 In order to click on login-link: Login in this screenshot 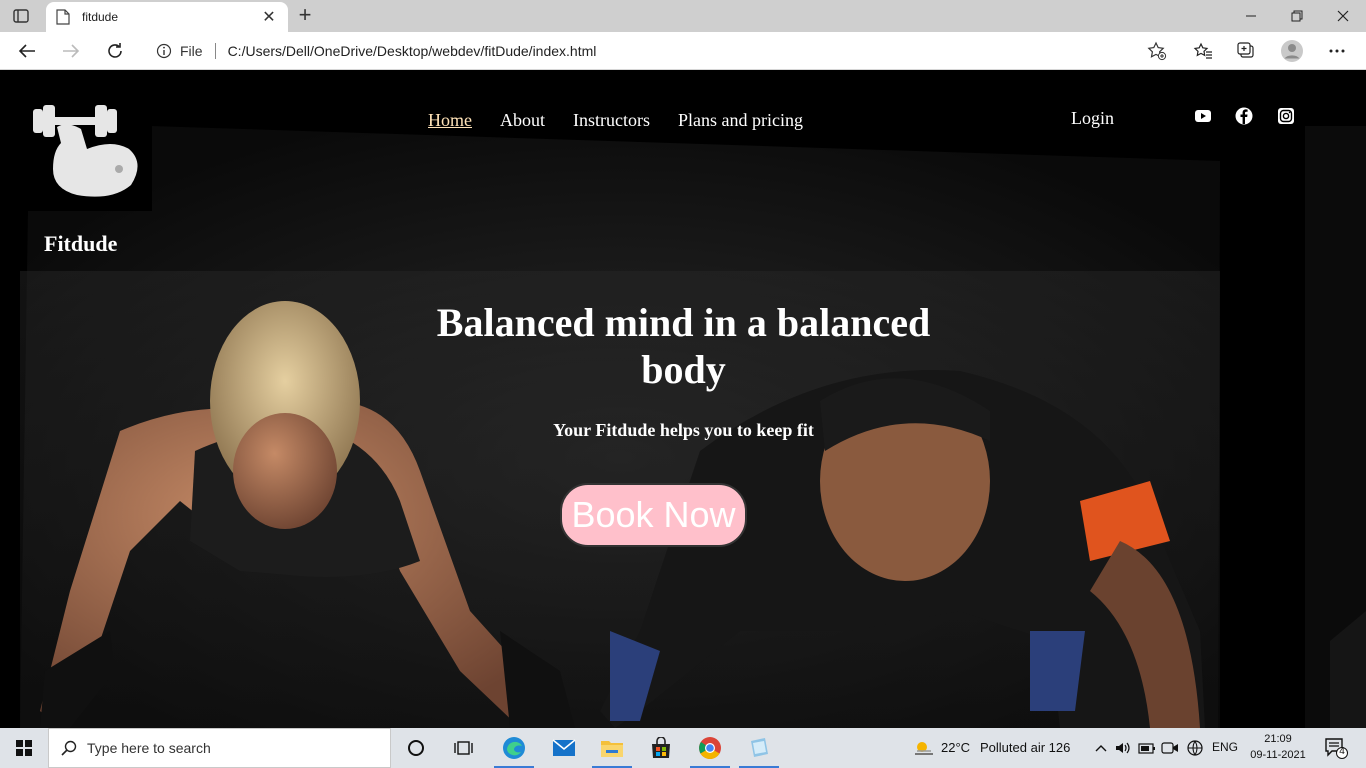, I will do `click(1092, 118)`.